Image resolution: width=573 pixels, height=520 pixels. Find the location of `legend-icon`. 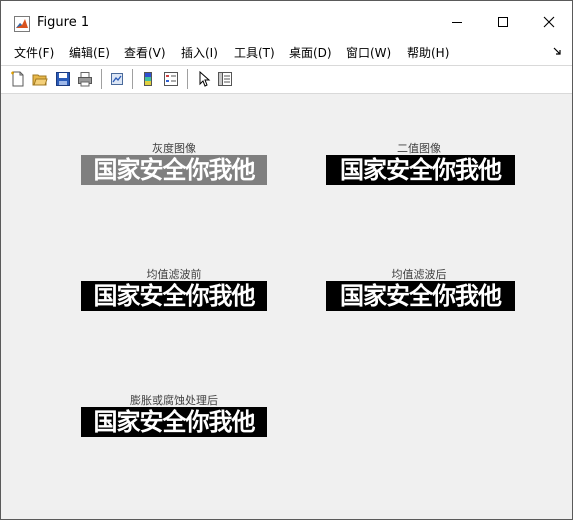

legend-icon is located at coordinates (171, 79).